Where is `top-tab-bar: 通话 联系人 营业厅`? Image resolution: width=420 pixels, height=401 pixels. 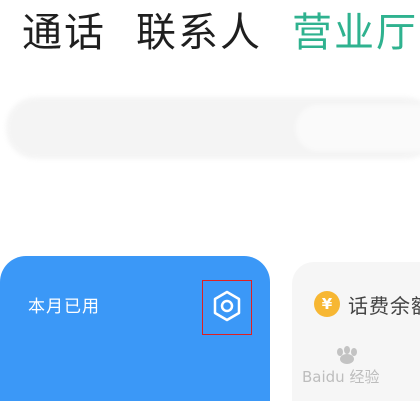
top-tab-bar: 通话 联系人 营业厅 is located at coordinates (221, 33).